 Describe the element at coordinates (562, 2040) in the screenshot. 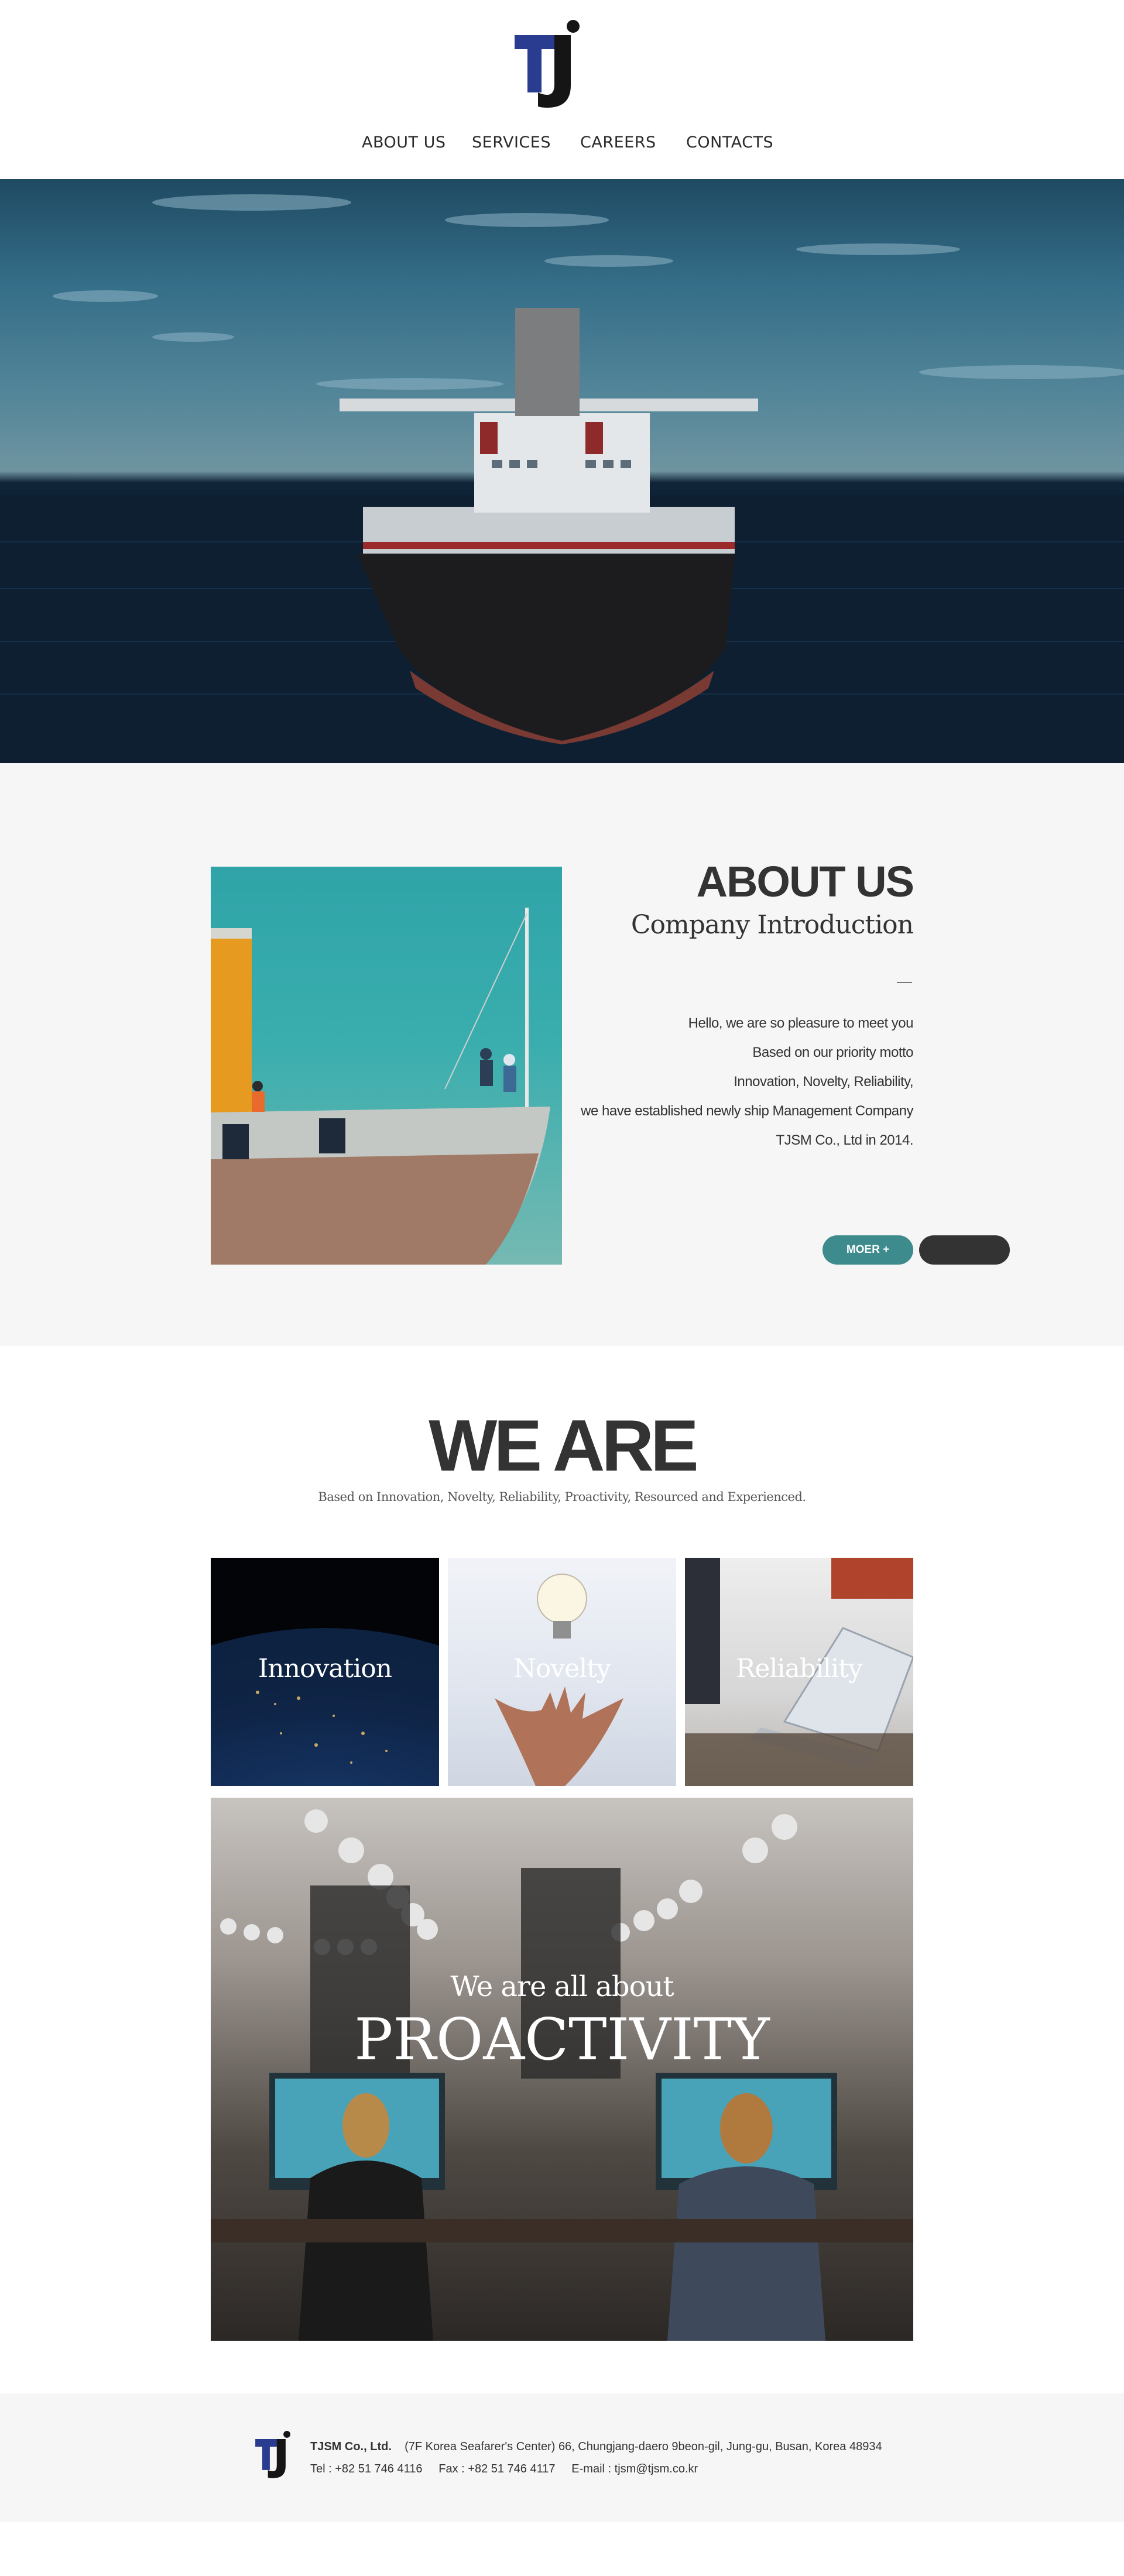

I see `proactivity-headline: PROACTIVITY` at that location.